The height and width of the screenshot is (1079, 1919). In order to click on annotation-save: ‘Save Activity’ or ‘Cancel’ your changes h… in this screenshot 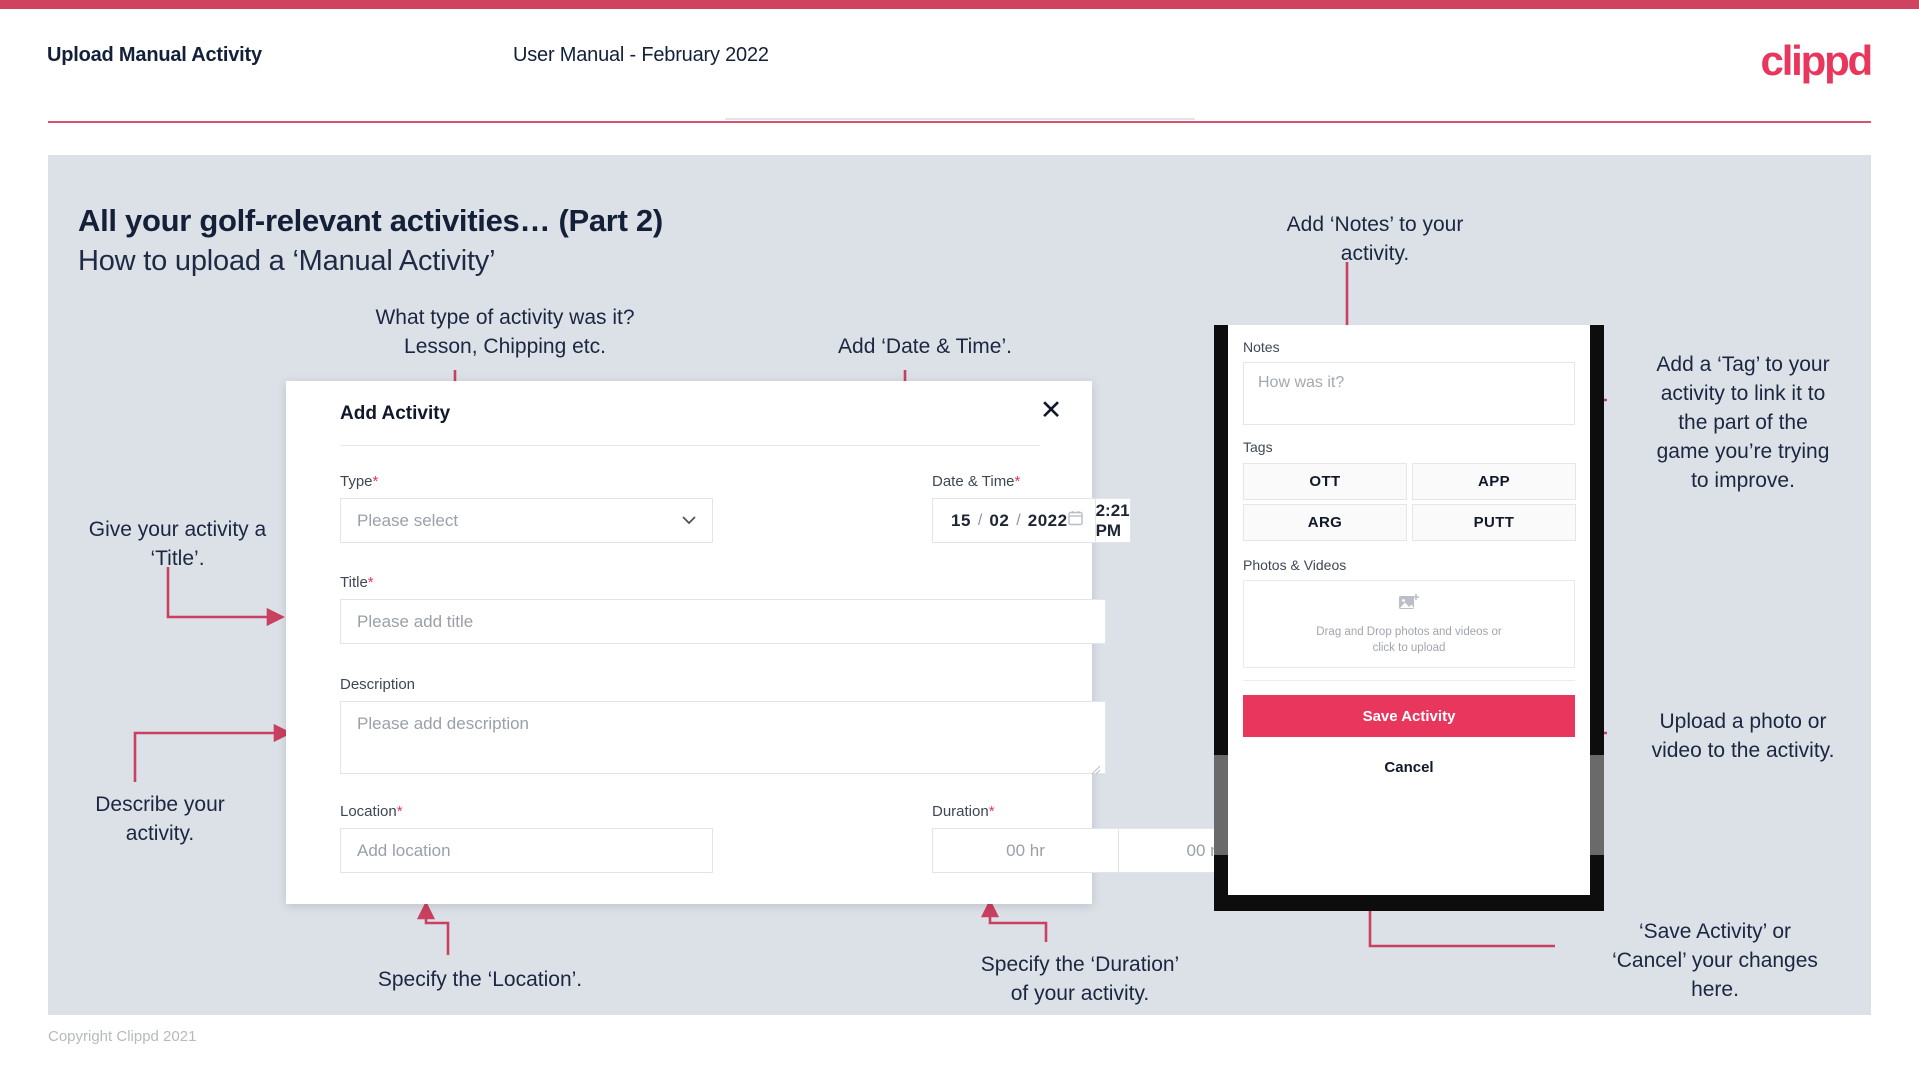, I will do `click(1715, 960)`.